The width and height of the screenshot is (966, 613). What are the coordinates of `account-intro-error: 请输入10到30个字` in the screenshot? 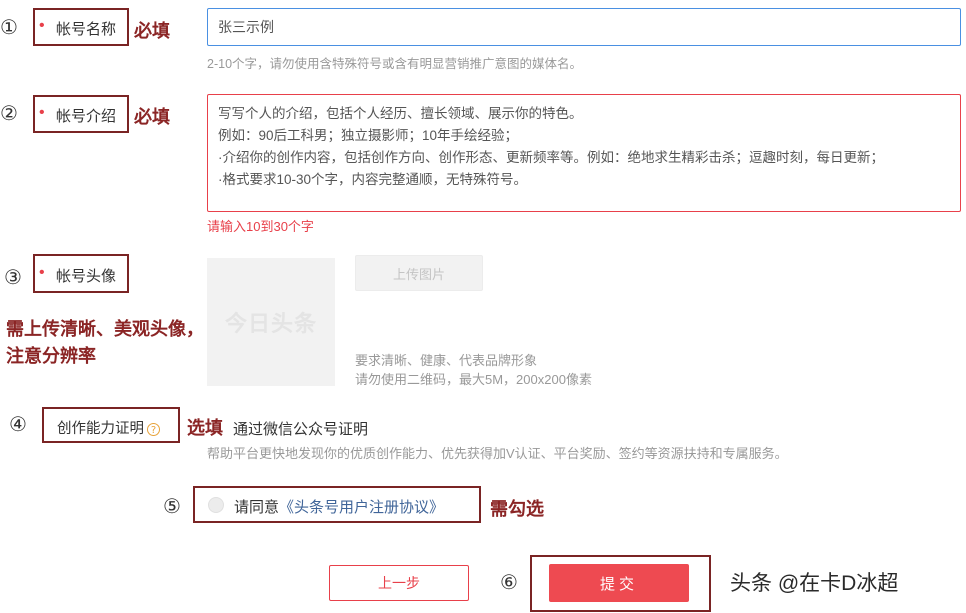 It's located at (260, 226).